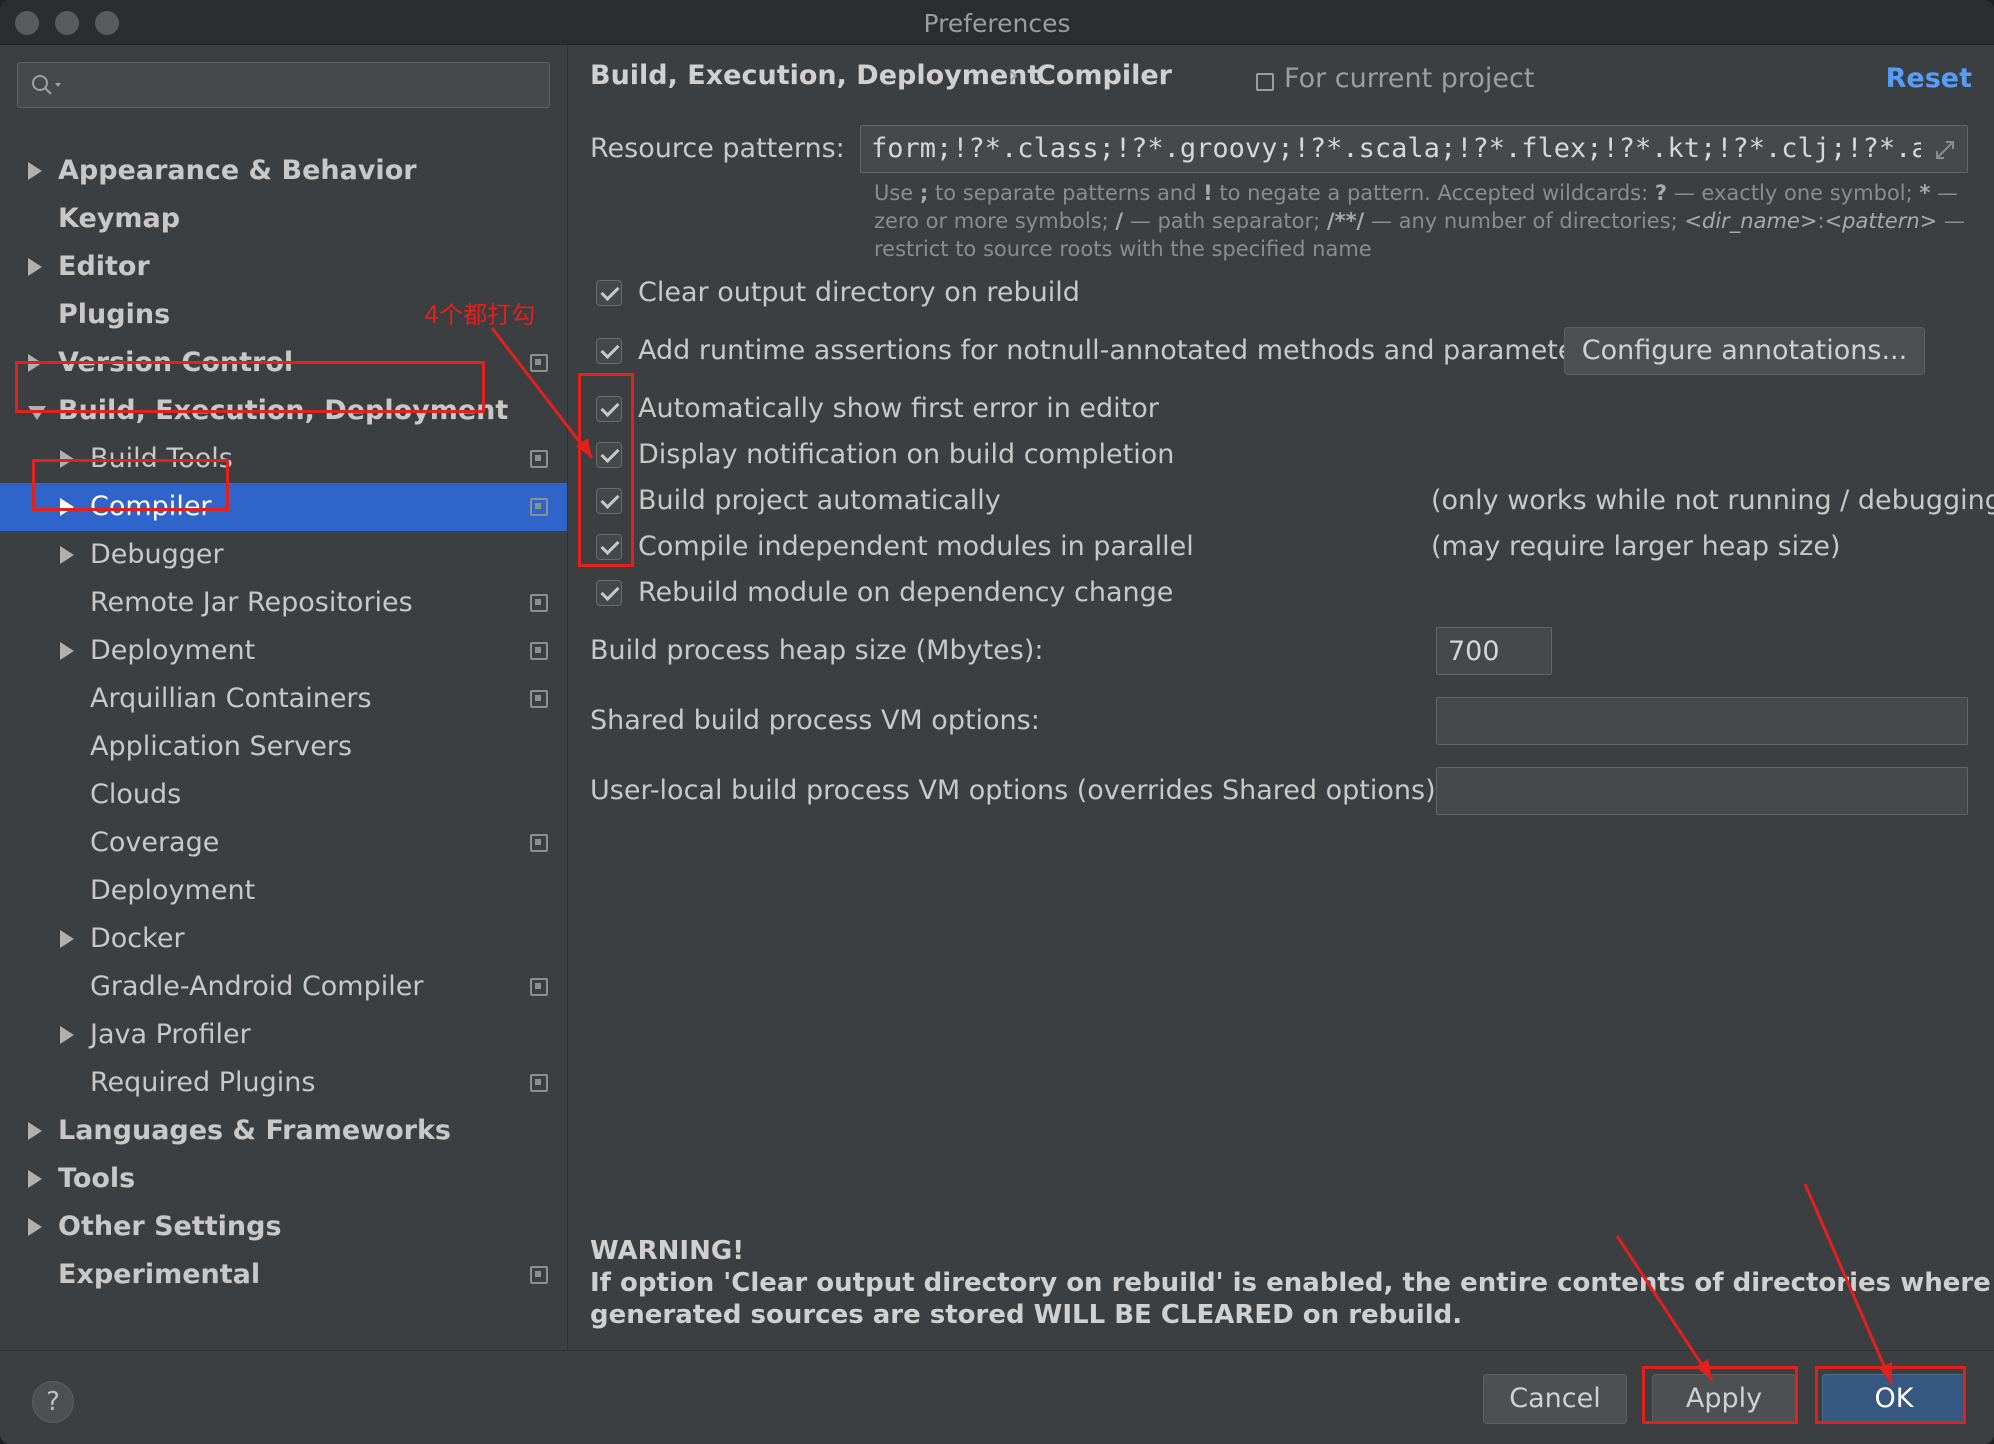  Describe the element at coordinates (542, 393) in the screenshot. I see `arrow-to-checkboxes` at that location.